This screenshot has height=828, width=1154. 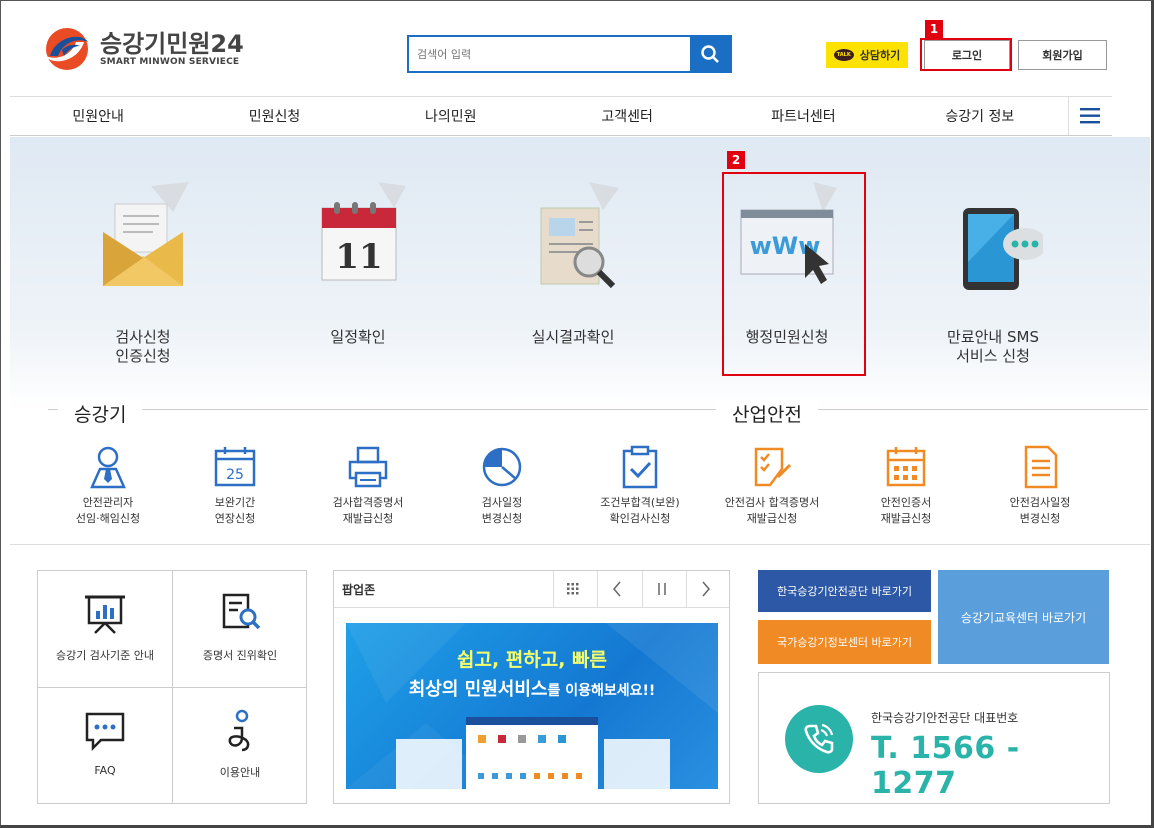 What do you see at coordinates (966, 54) in the screenshot?
I see `highlight-box-login` at bounding box center [966, 54].